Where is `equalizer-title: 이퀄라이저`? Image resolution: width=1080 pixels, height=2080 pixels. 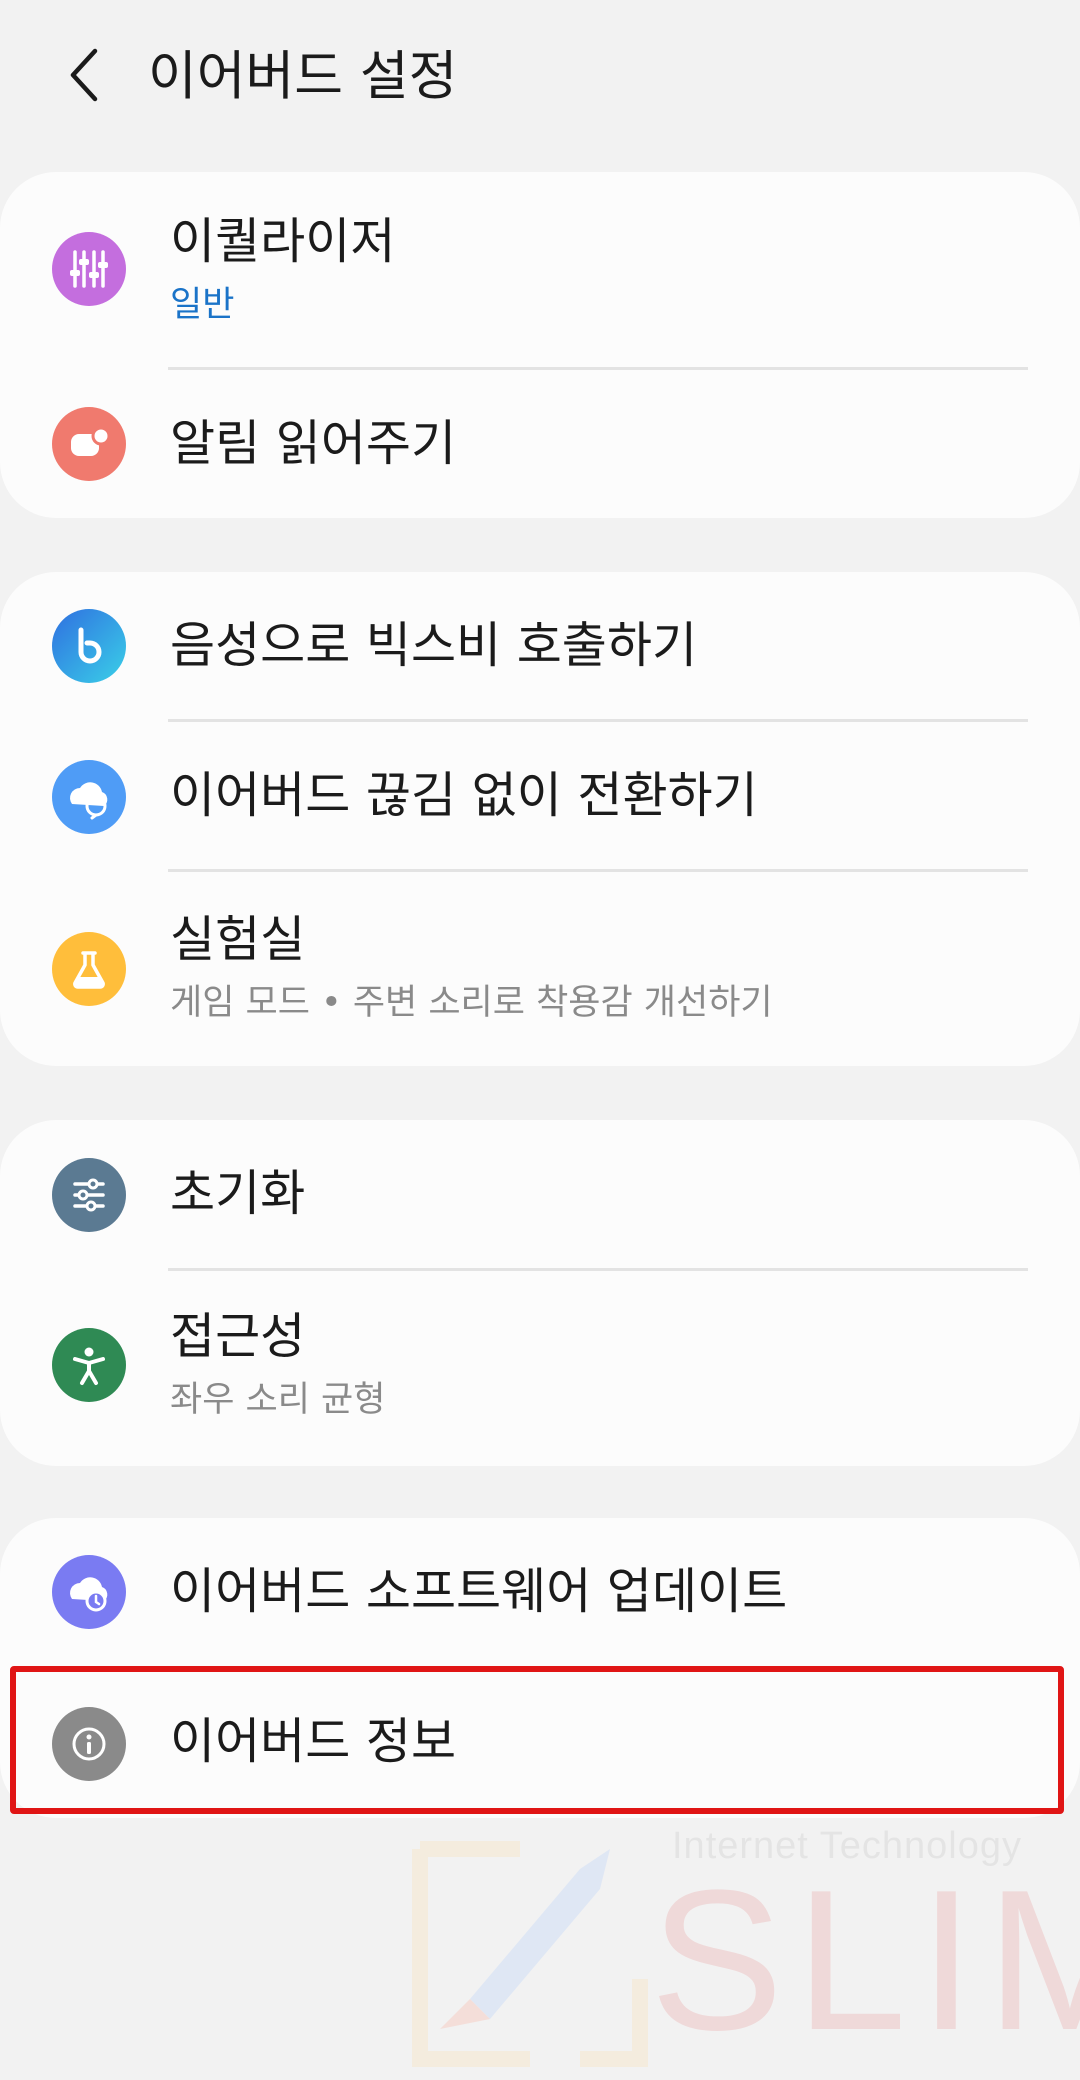 equalizer-title: 이퀄라이저 is located at coordinates (283, 241).